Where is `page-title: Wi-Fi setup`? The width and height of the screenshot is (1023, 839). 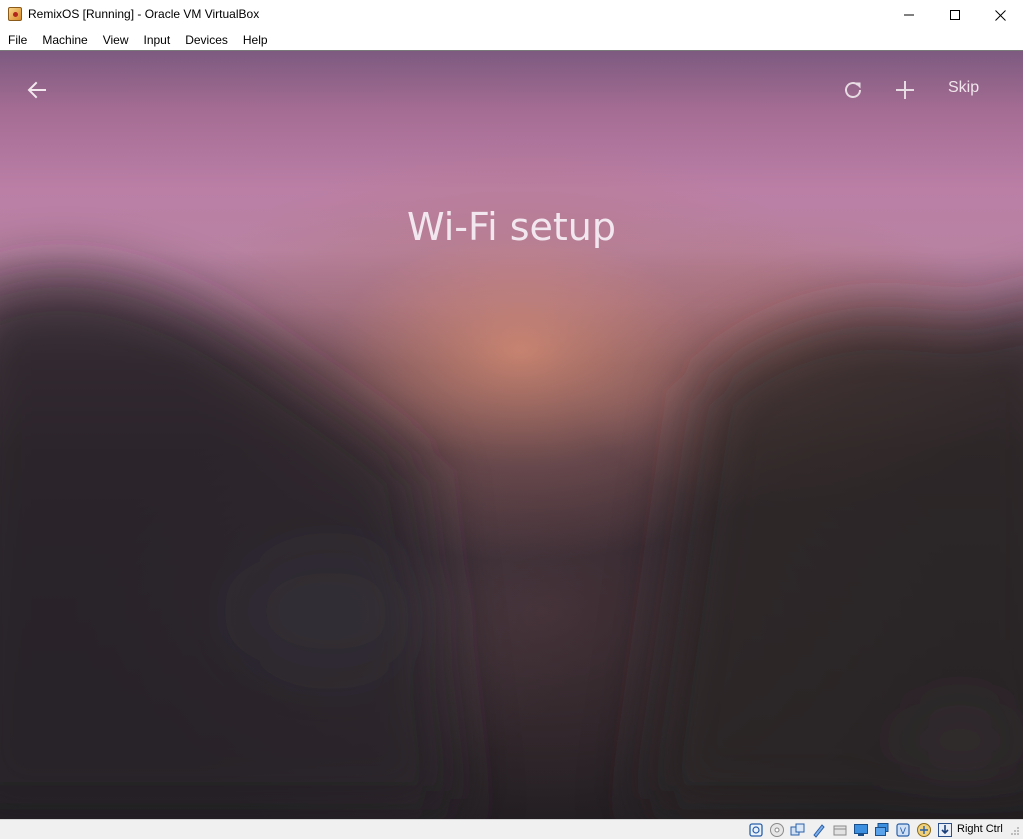 page-title: Wi-Fi setup is located at coordinates (511, 227).